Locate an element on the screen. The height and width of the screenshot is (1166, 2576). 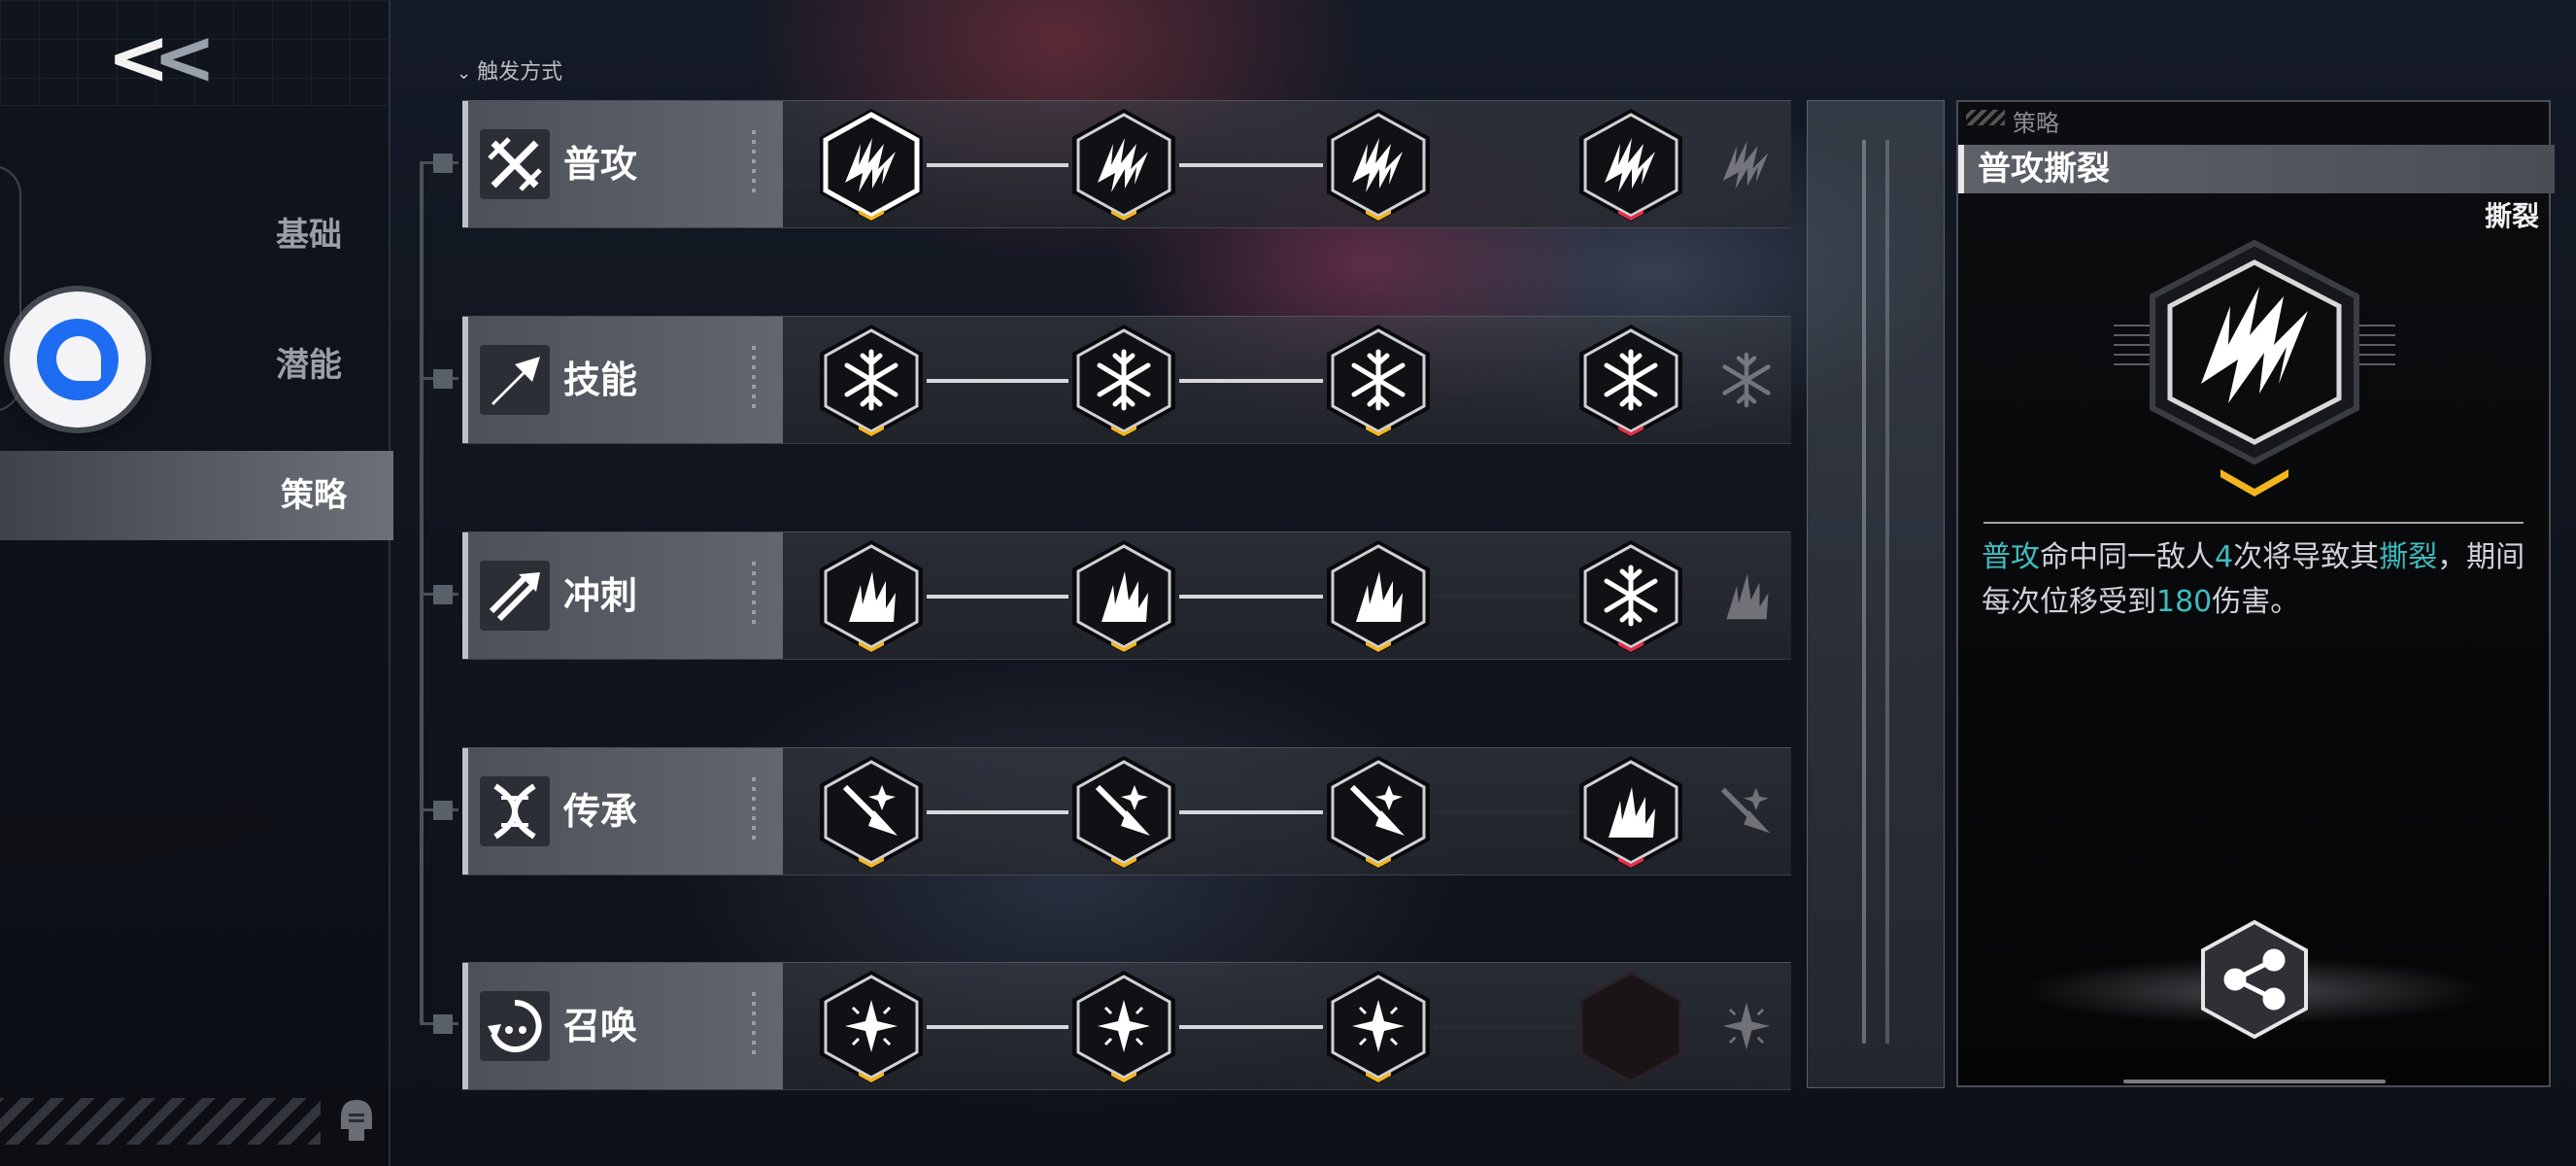
dna-helix-icon is located at coordinates (514, 811).